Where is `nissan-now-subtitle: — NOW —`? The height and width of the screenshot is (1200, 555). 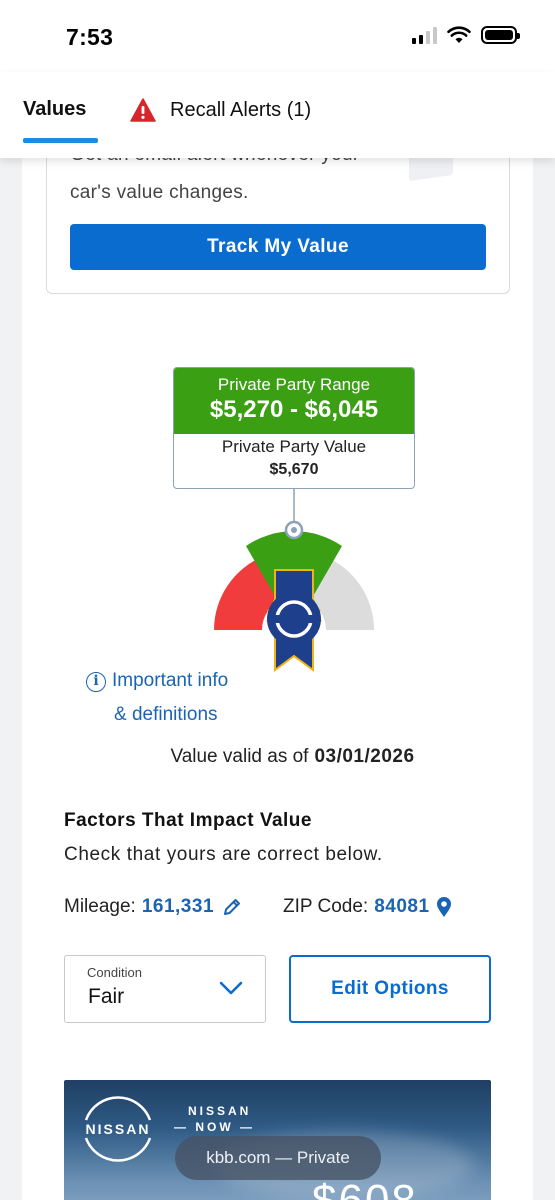
nissan-now-subtitle: — NOW — is located at coordinates (215, 1127).